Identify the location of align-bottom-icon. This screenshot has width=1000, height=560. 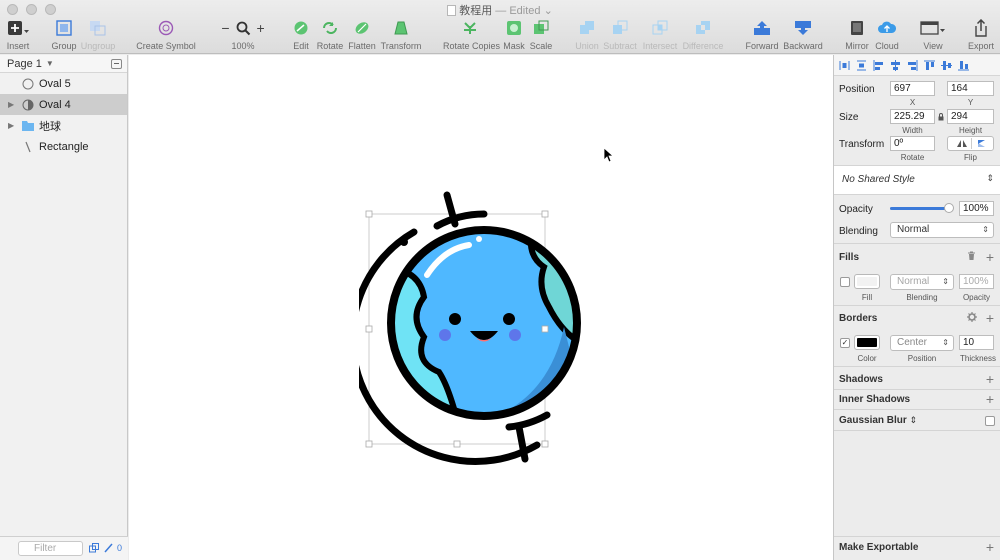
(963, 65).